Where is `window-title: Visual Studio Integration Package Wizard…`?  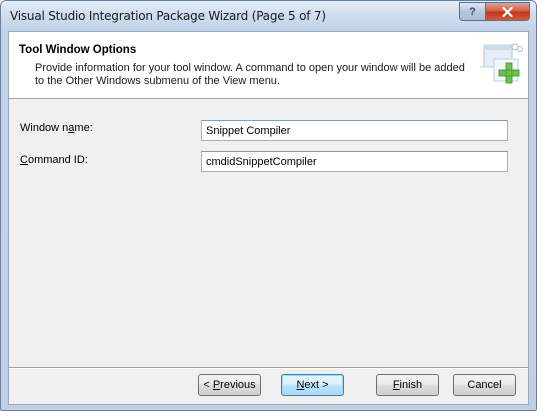 window-title: Visual Studio Integration Package Wizard… is located at coordinates (168, 16).